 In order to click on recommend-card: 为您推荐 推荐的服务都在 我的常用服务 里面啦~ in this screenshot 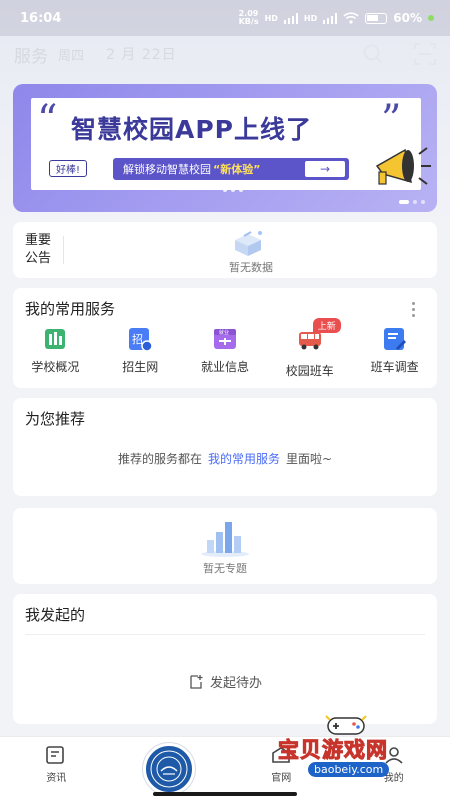, I will do `click(225, 447)`.